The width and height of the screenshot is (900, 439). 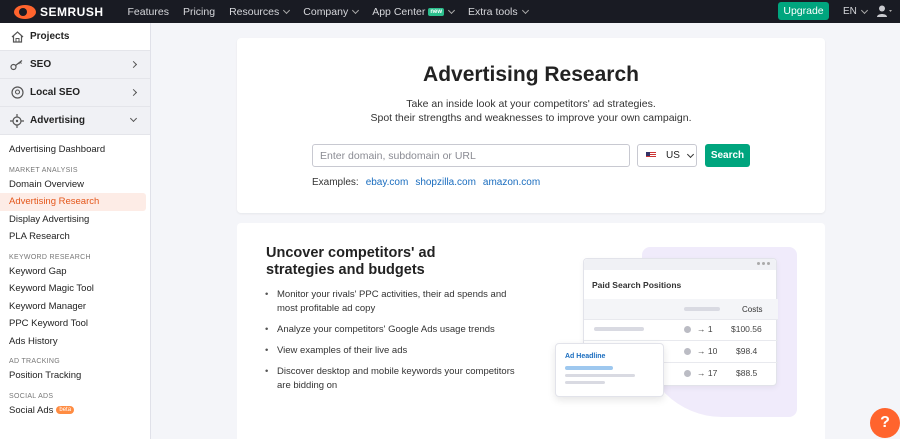 What do you see at coordinates (747, 373) in the screenshot?
I see `cost-value: $88.5` at bounding box center [747, 373].